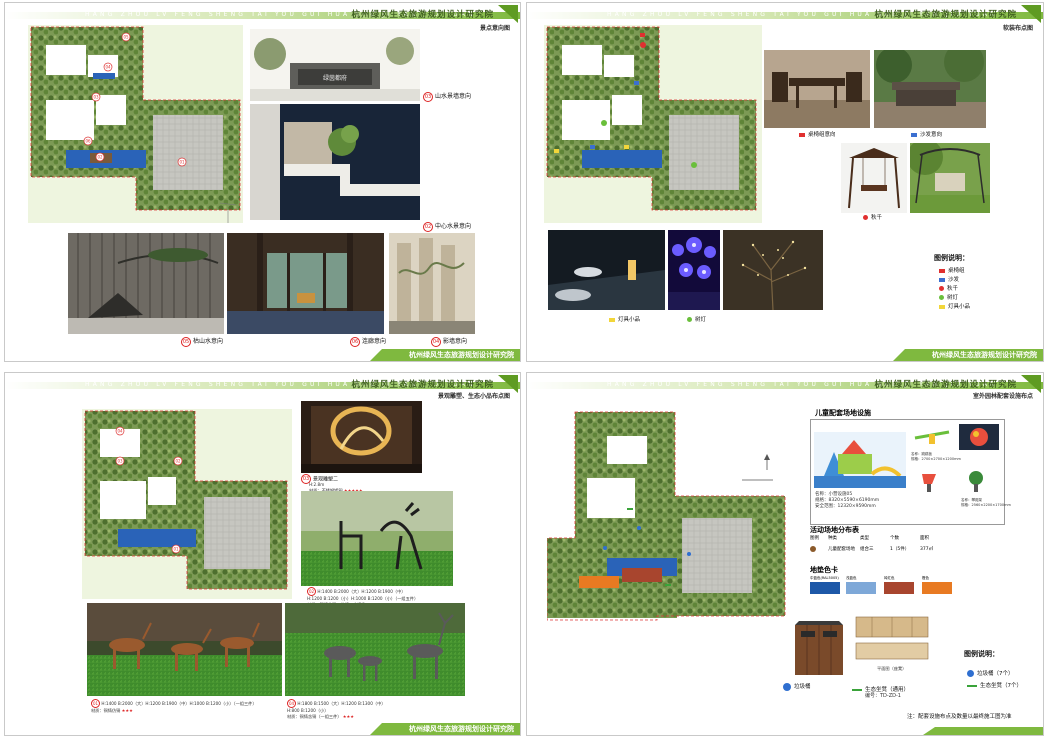 Image resolution: width=1048 pixels, height=744 pixels. I want to click on caption-sofa: 沙发意向, so click(926, 134).